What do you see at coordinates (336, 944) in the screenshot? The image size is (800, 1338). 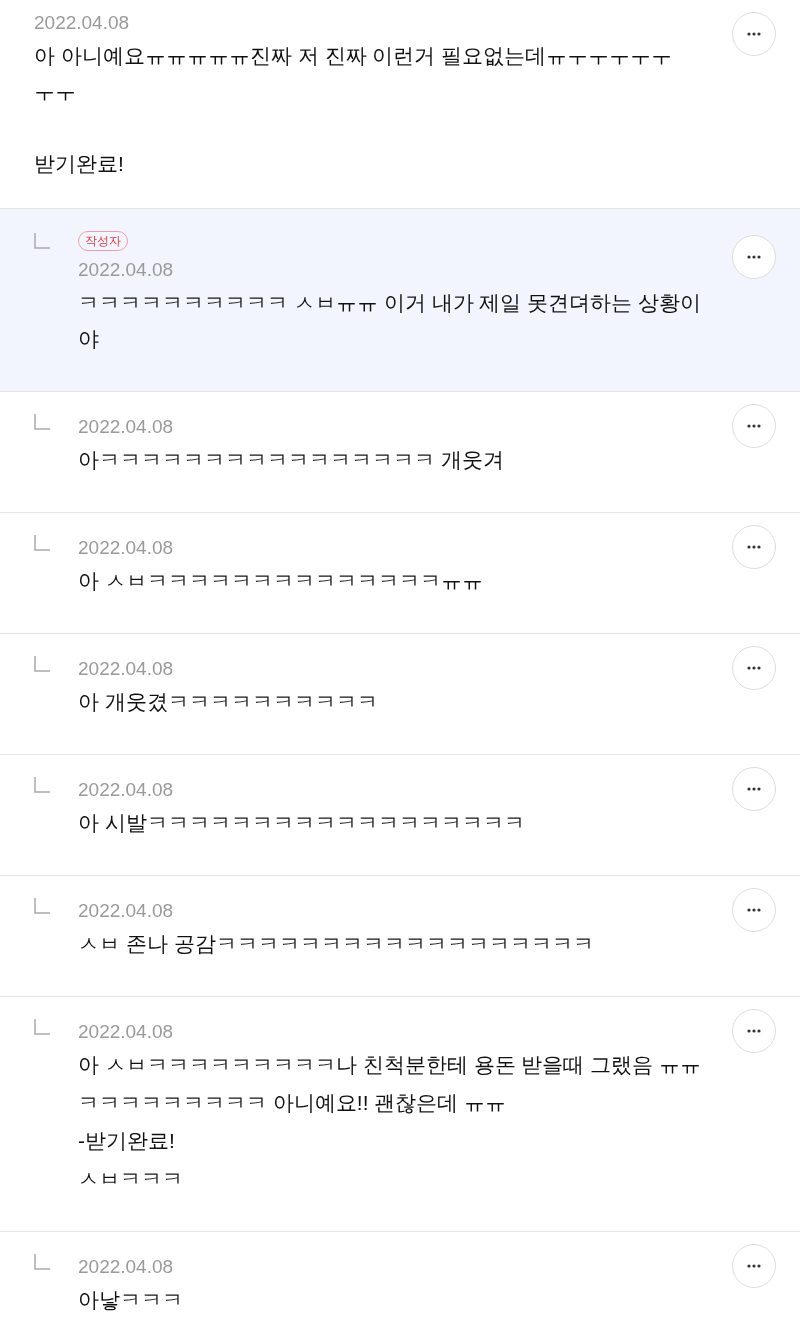 I see `comment-text: ㅅㅂ 존나 공감ㅋㅋㅋㅋㅋㅋㅋㅋㅋㅋㅋㅋㅋㅋㅋㅋㅋㅋ` at bounding box center [336, 944].